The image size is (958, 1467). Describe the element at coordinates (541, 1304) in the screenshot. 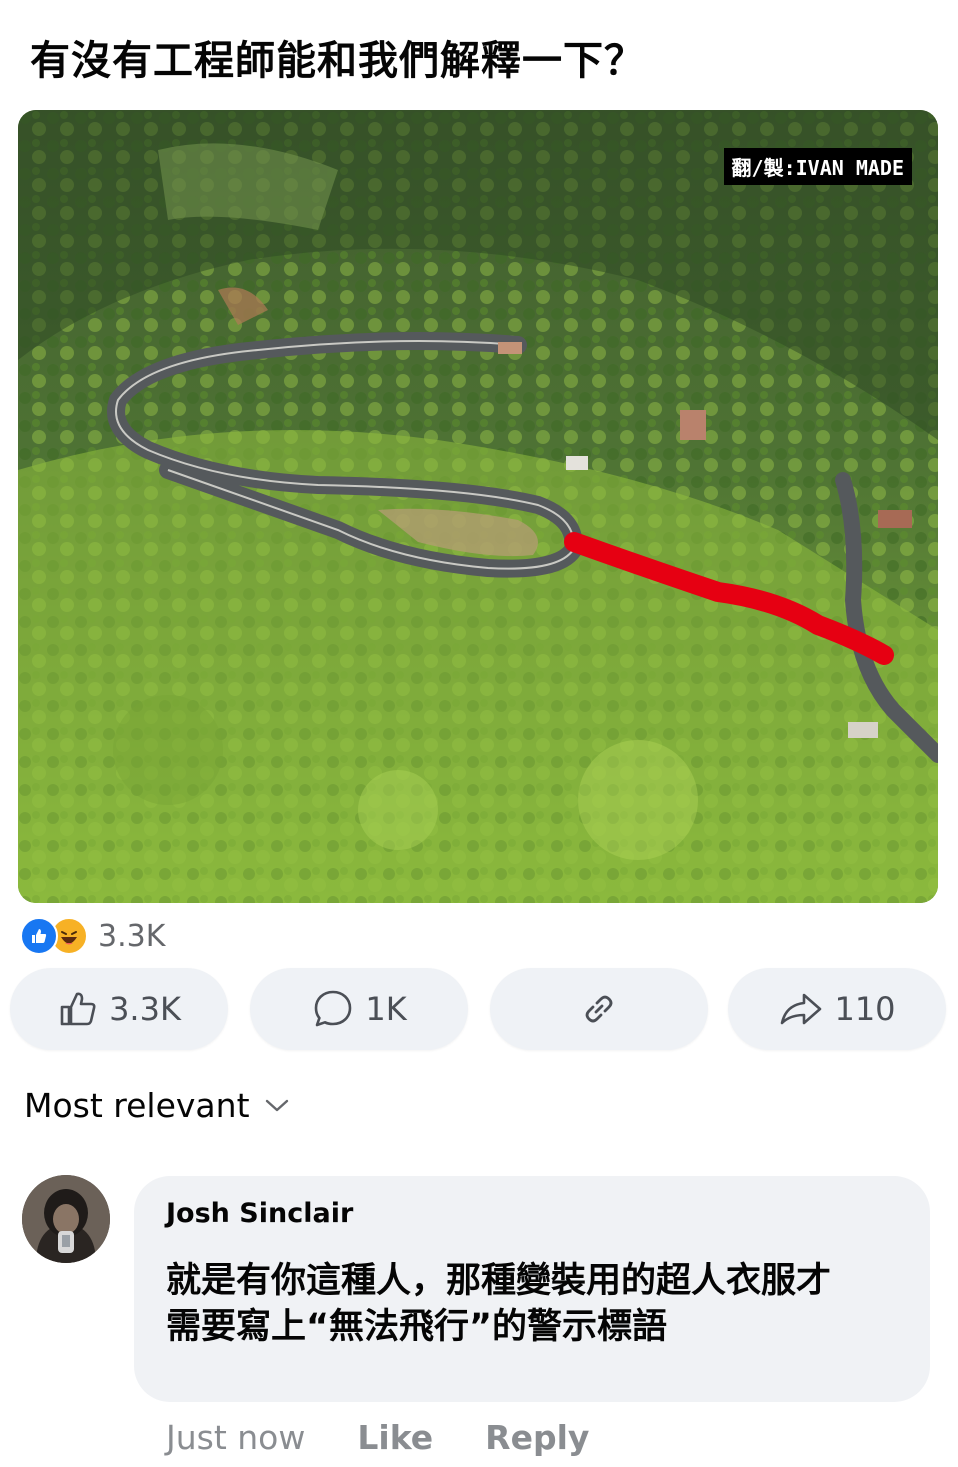

I see `comment-text: 就是有你這種人，那種變裝用的超人衣服才 需要寫上“無法飛行”的警示標語` at that location.